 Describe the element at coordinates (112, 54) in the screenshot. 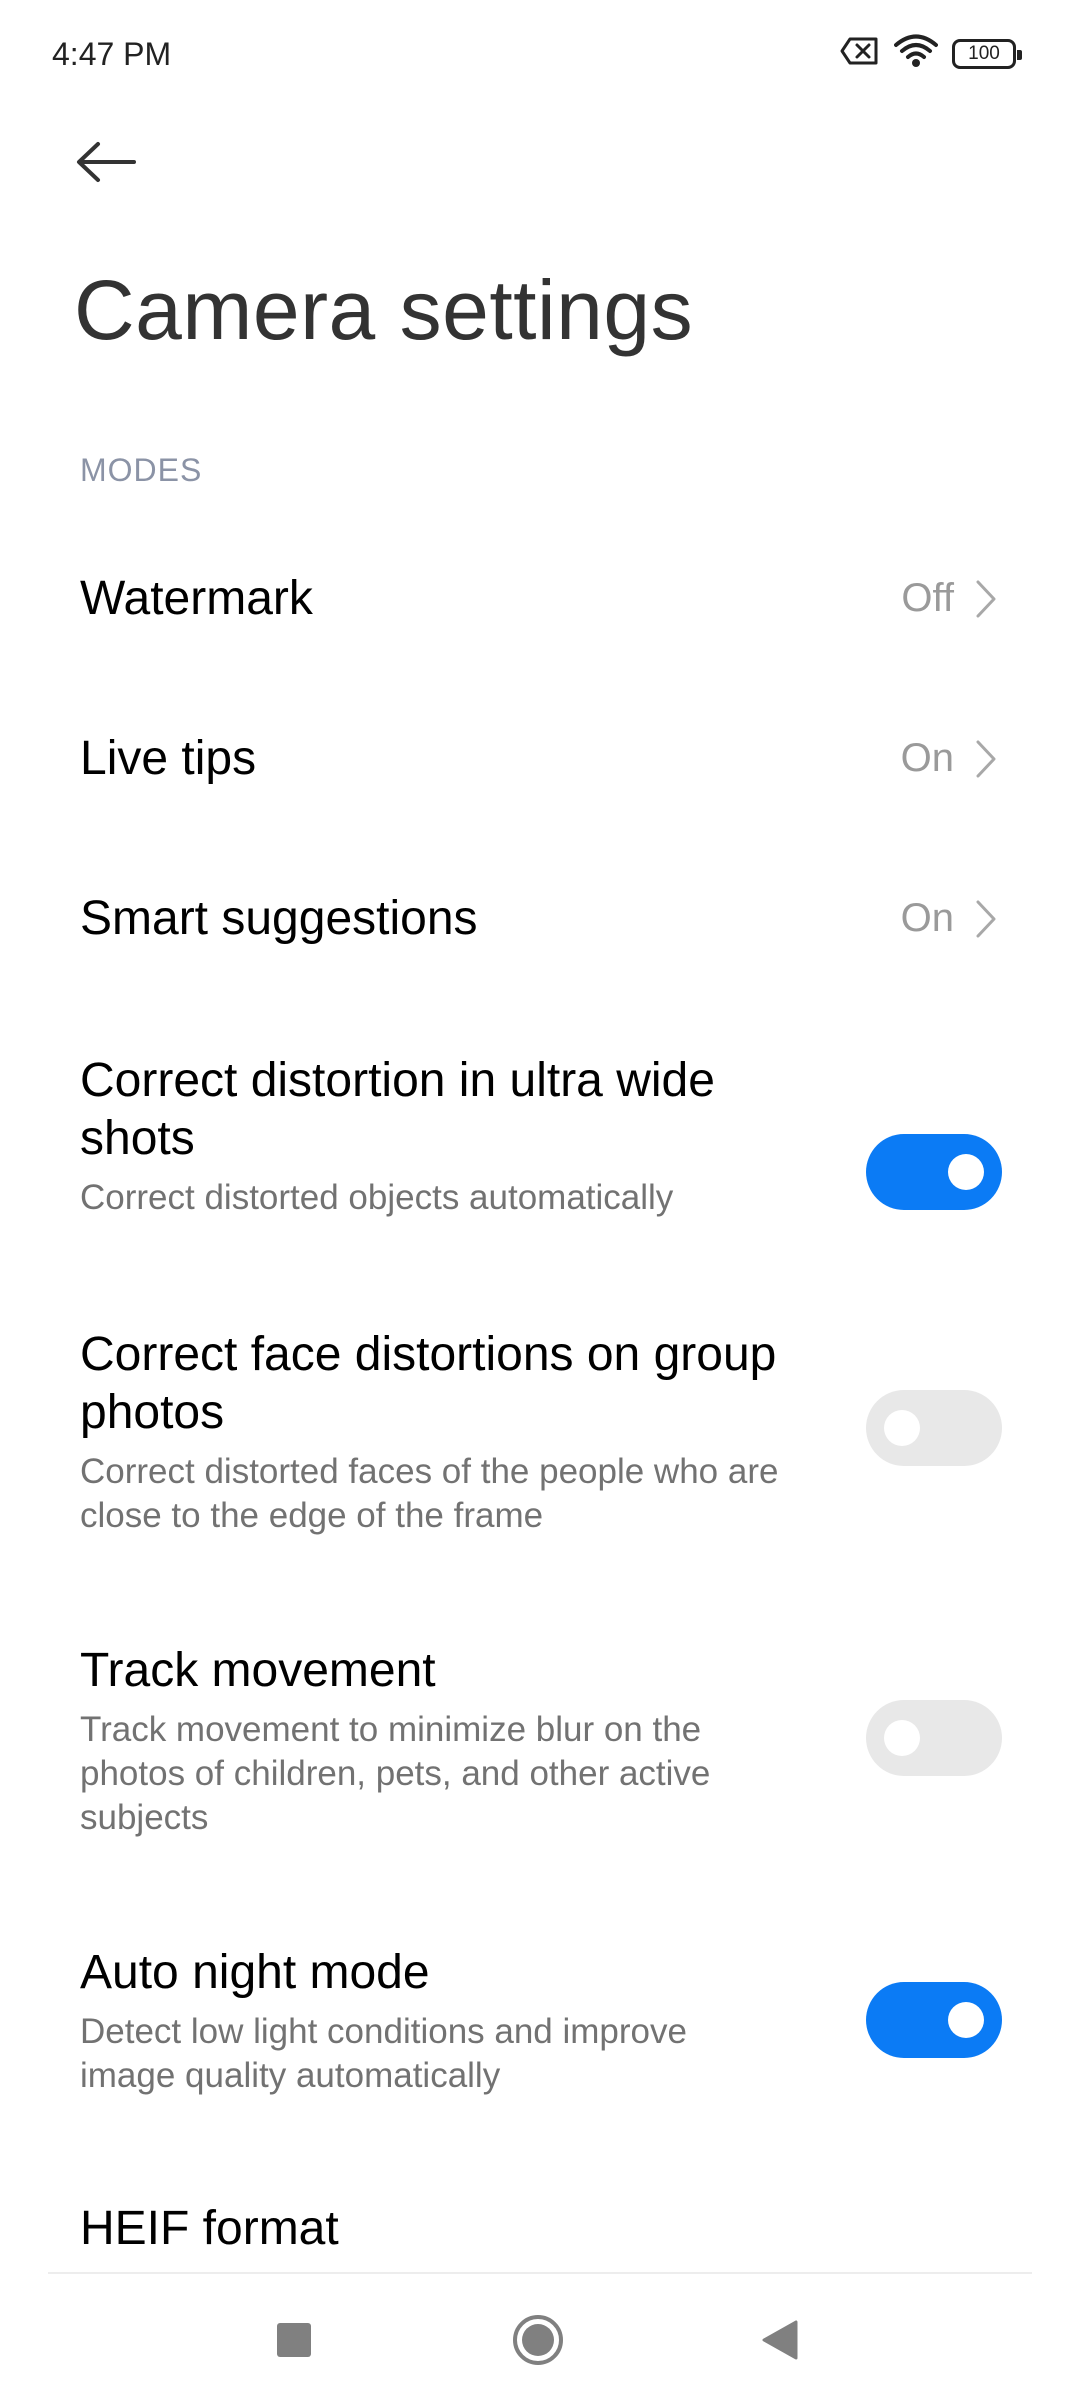

I see `status-time: 4:47 PM` at that location.